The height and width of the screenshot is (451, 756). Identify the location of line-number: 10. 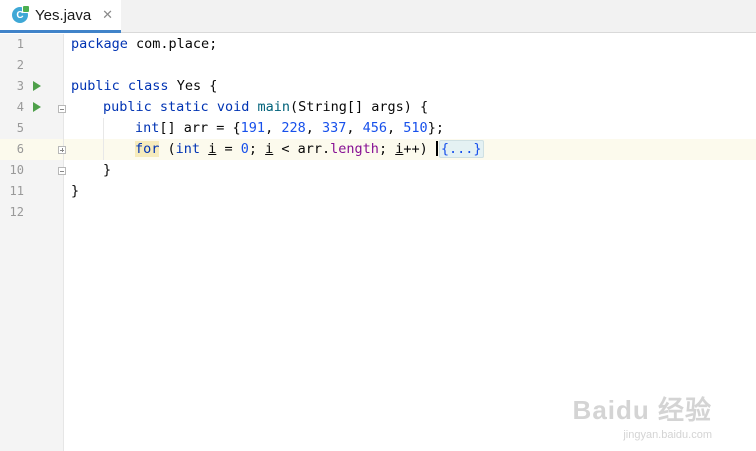
(16, 170).